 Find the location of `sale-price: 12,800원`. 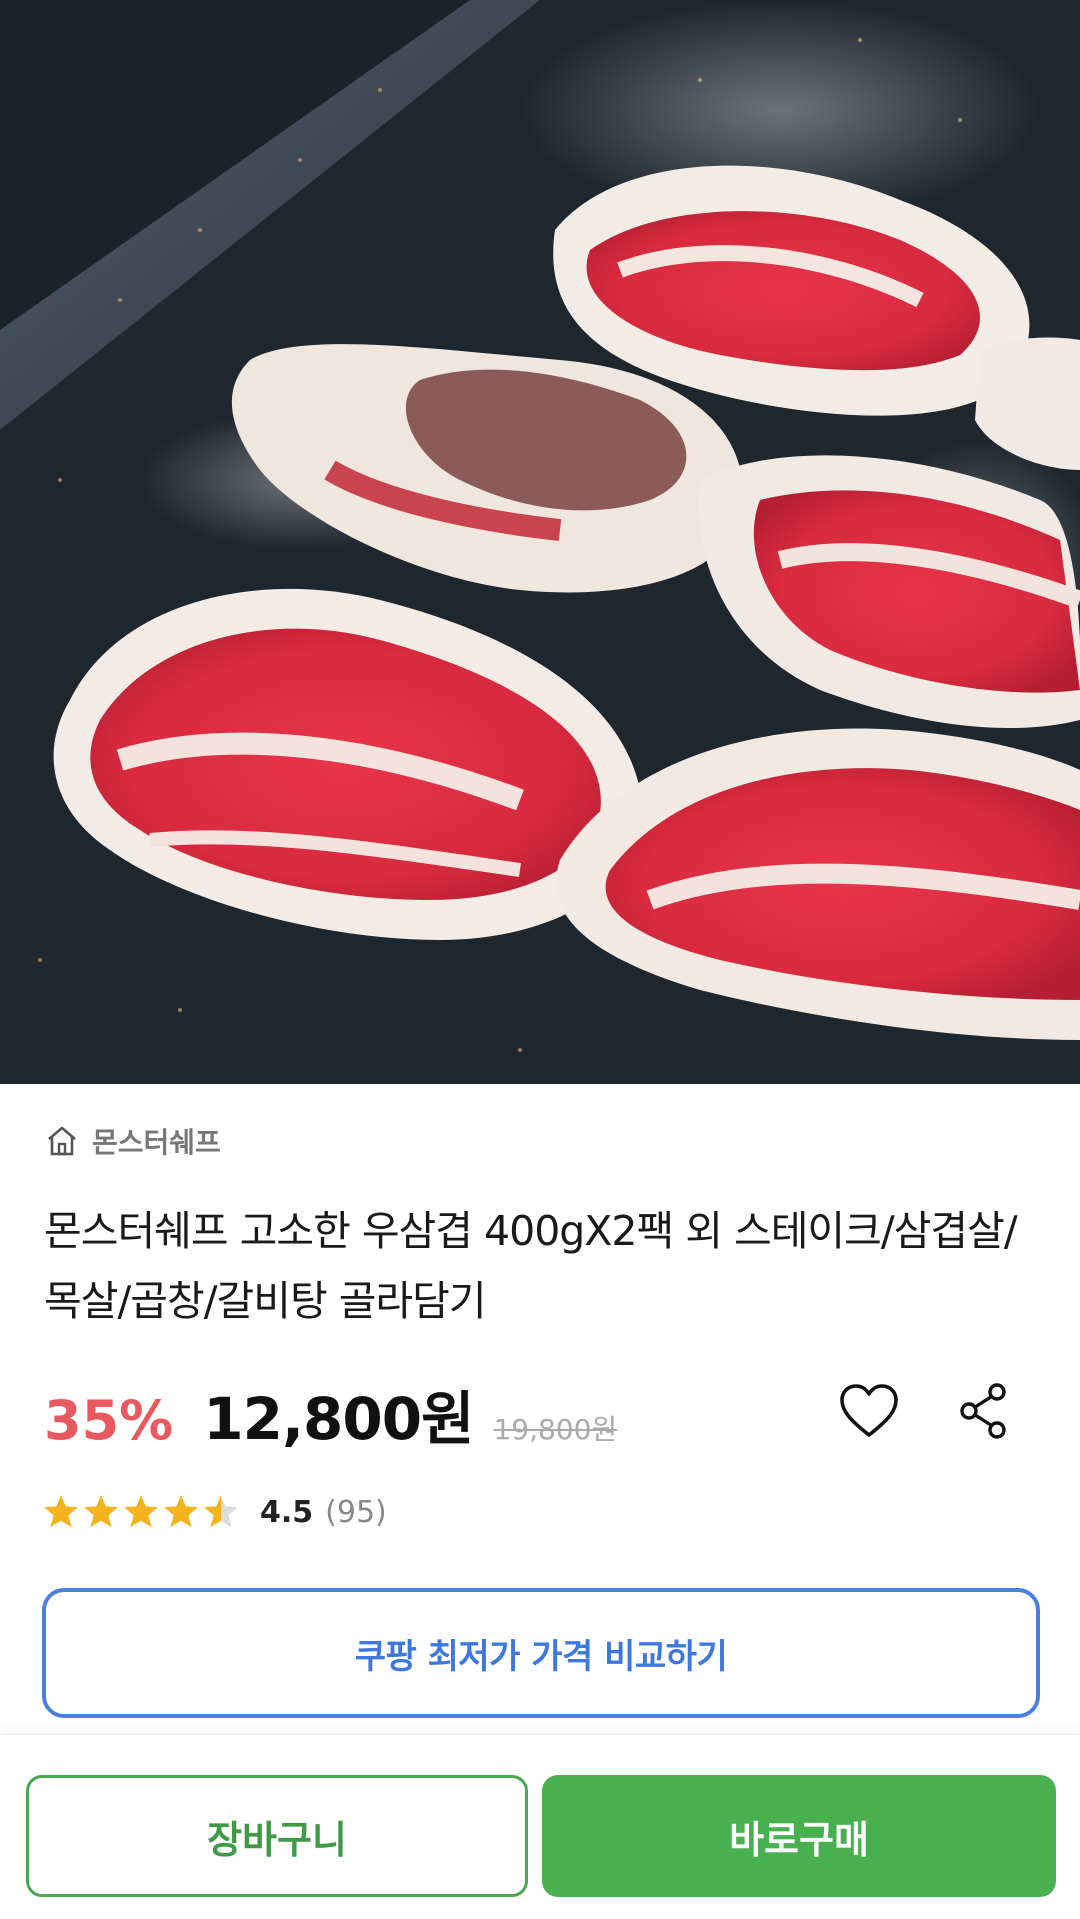

sale-price: 12,800원 is located at coordinates (338, 1419).